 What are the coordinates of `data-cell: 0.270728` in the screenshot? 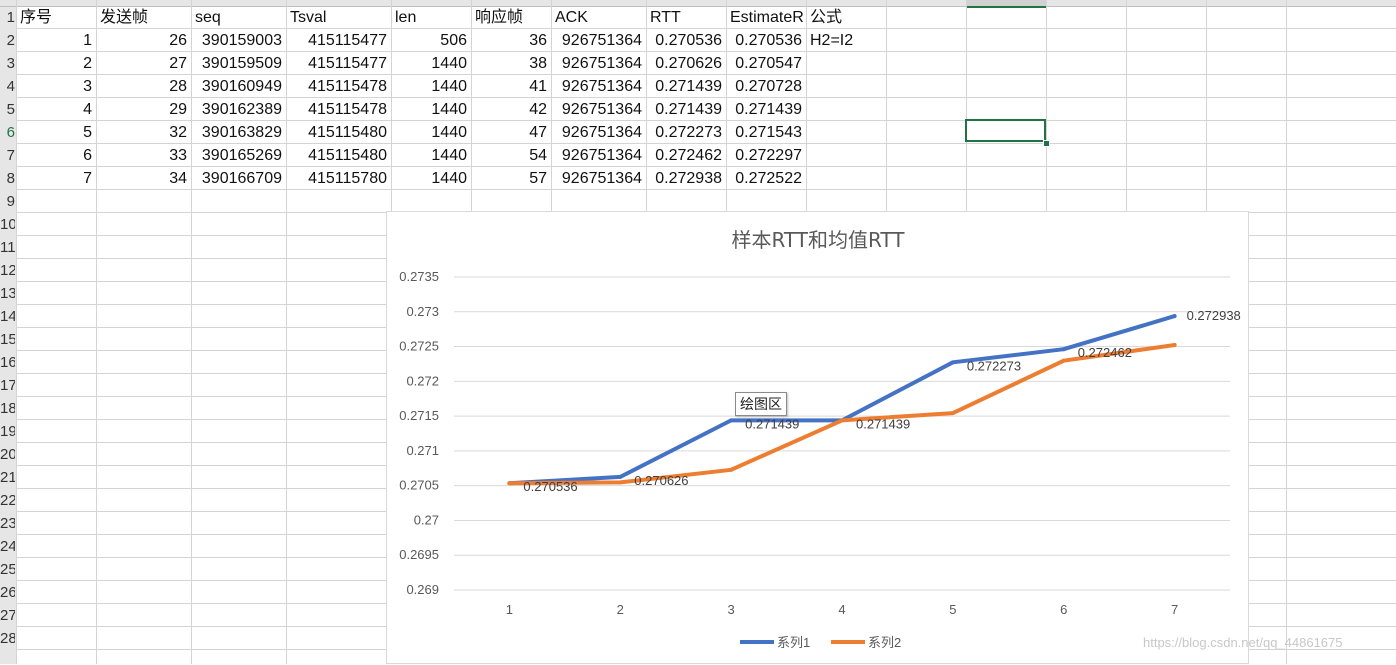 It's located at (765, 86).